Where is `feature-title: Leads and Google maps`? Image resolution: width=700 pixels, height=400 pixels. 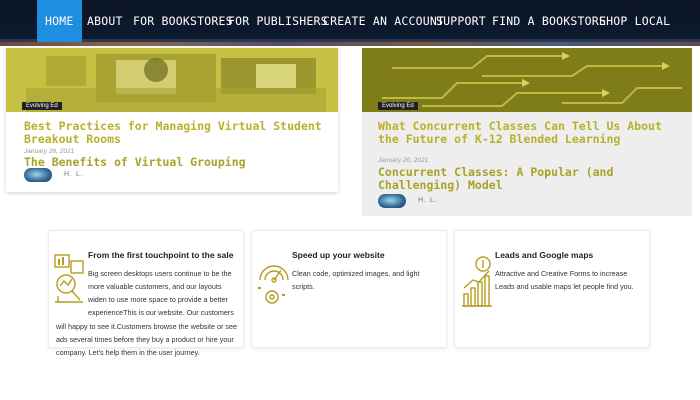
feature-title: Leads and Google maps is located at coordinates (544, 255).